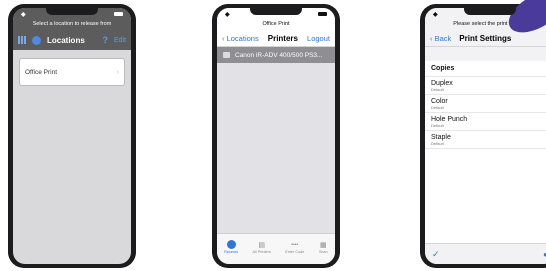 Image resolution: width=546 pixels, height=271 pixels. Describe the element at coordinates (105, 40) in the screenshot. I see `help-button: ?` at that location.